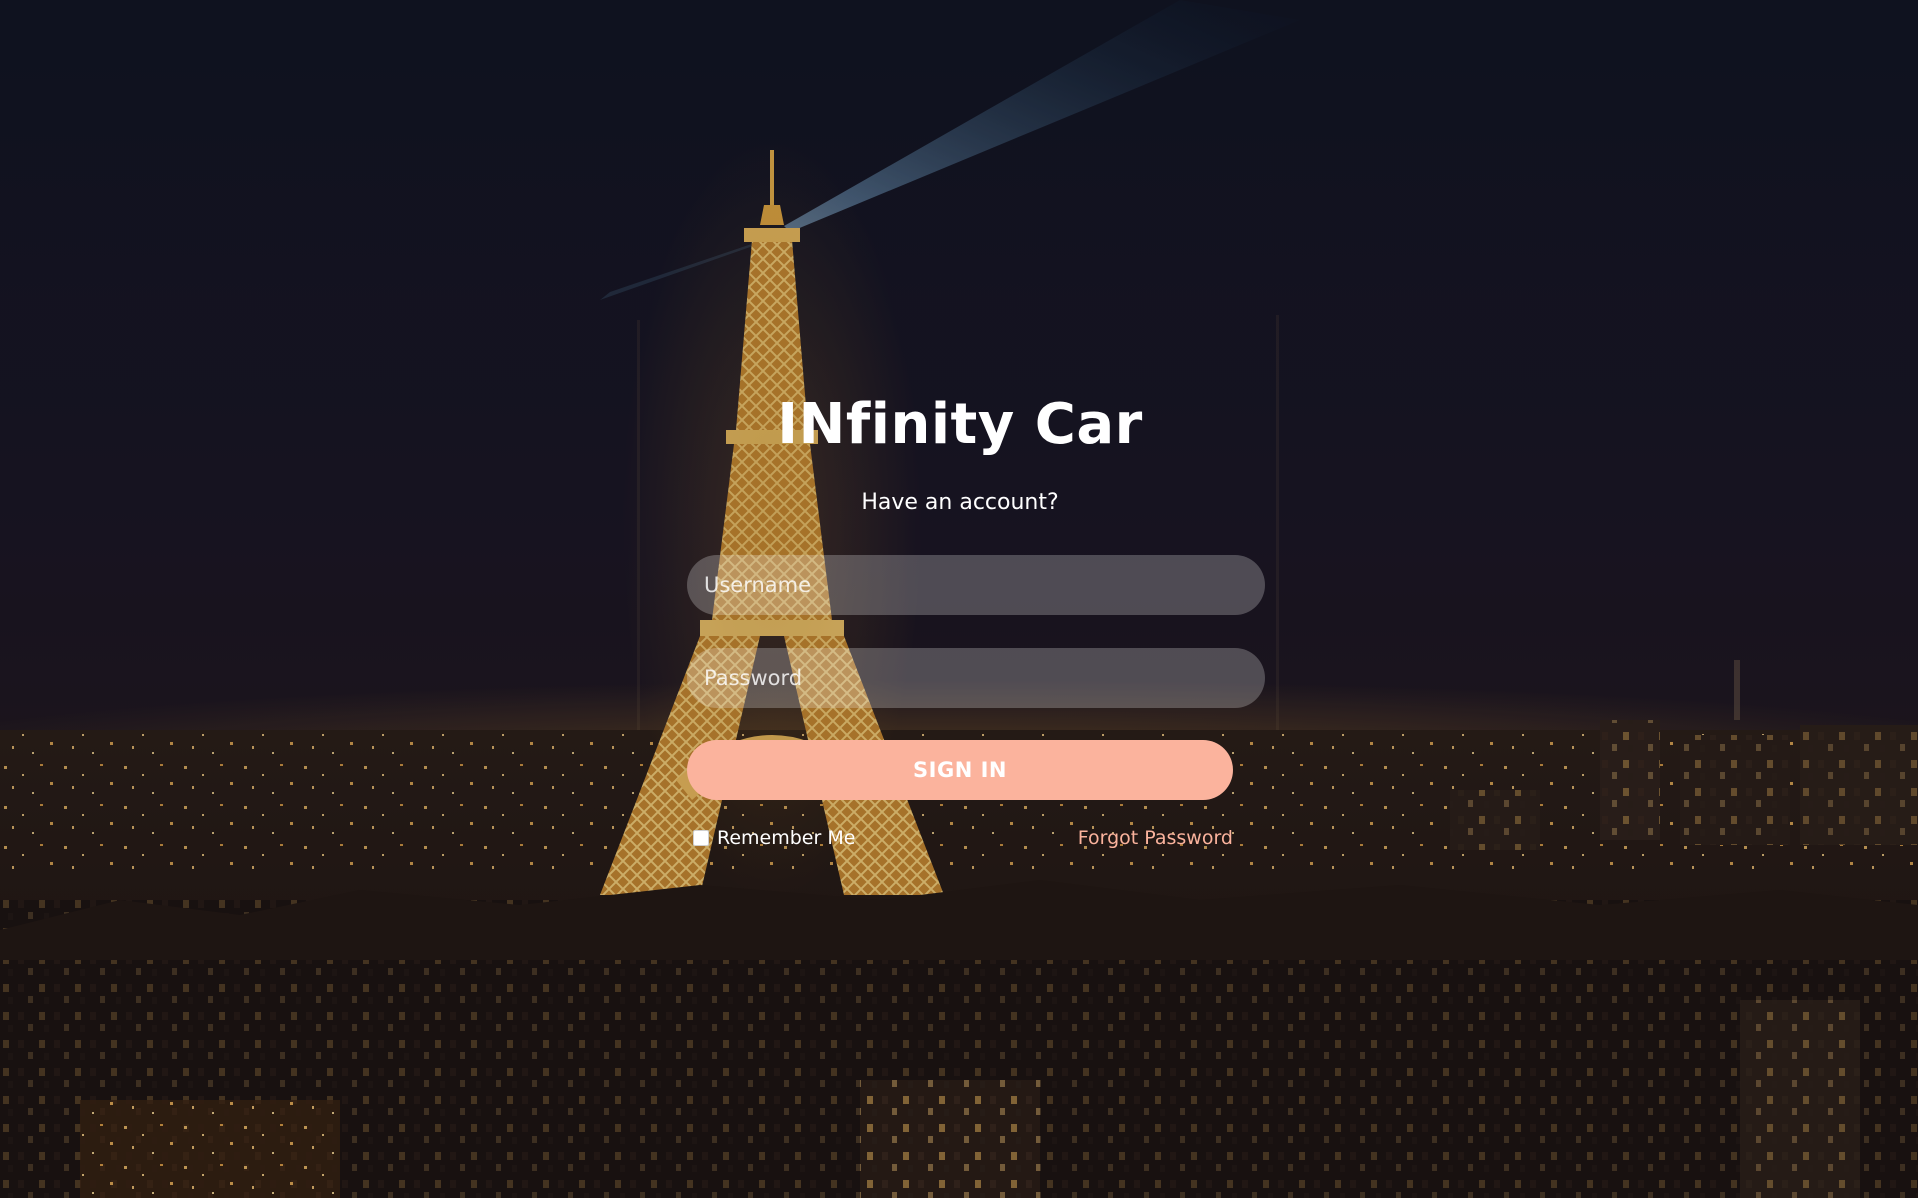 The height and width of the screenshot is (1198, 1918). I want to click on sign-in-button: SIGN IN, so click(960, 770).